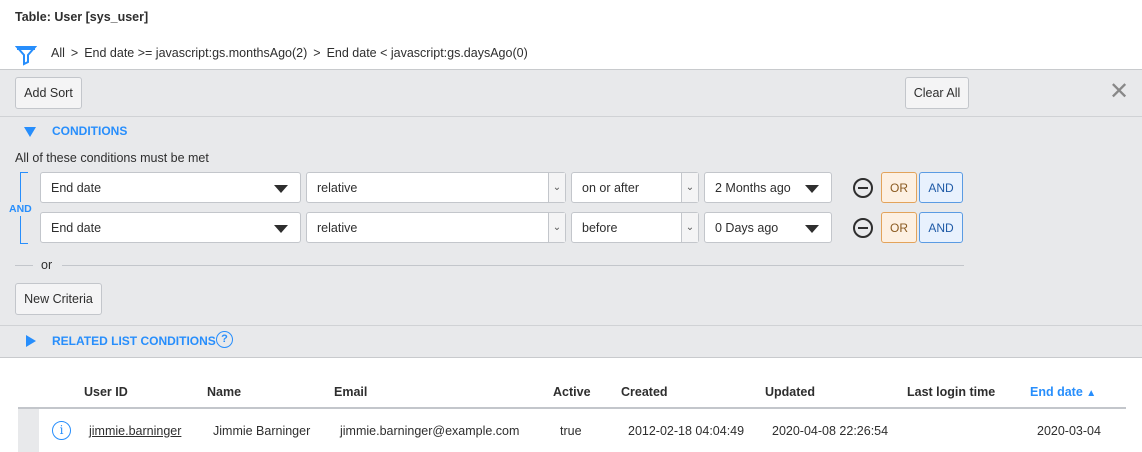 The height and width of the screenshot is (452, 1142). I want to click on table-title: Table: User [sys_user], so click(82, 17).